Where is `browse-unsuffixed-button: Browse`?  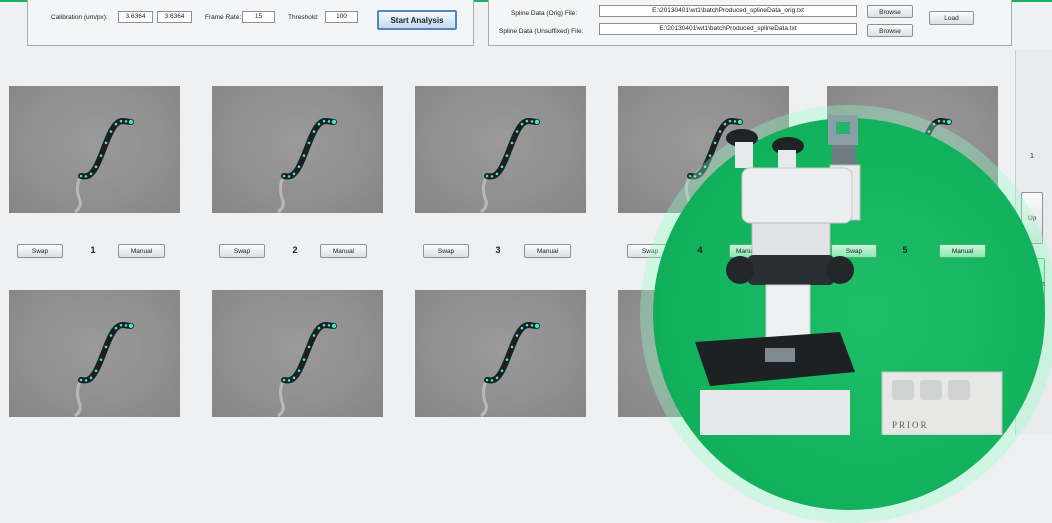
browse-unsuffixed-button: Browse is located at coordinates (890, 30).